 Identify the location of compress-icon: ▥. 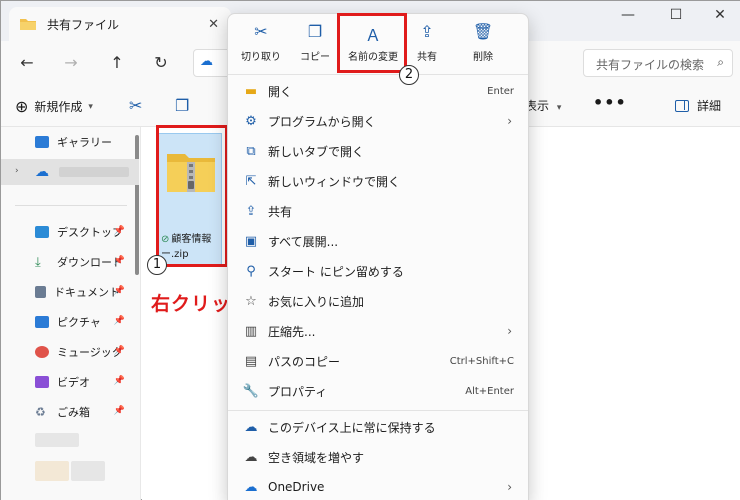
(251, 331).